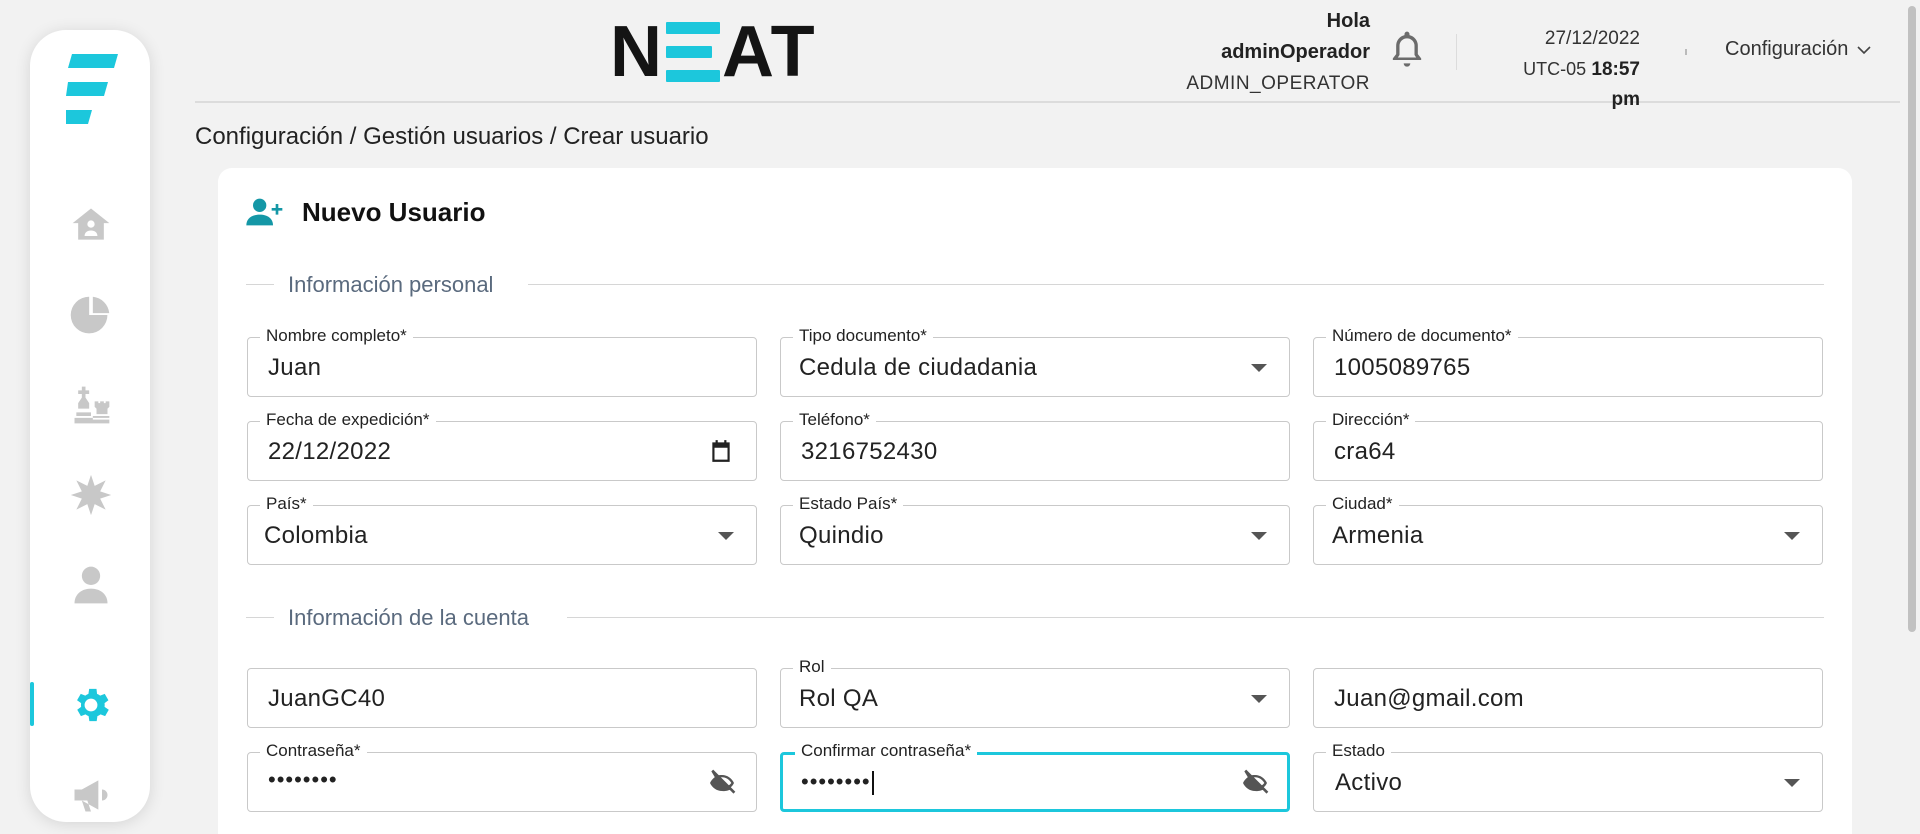 This screenshot has height=834, width=1920. What do you see at coordinates (848, 504) in the screenshot?
I see `state-label: Estado País*` at bounding box center [848, 504].